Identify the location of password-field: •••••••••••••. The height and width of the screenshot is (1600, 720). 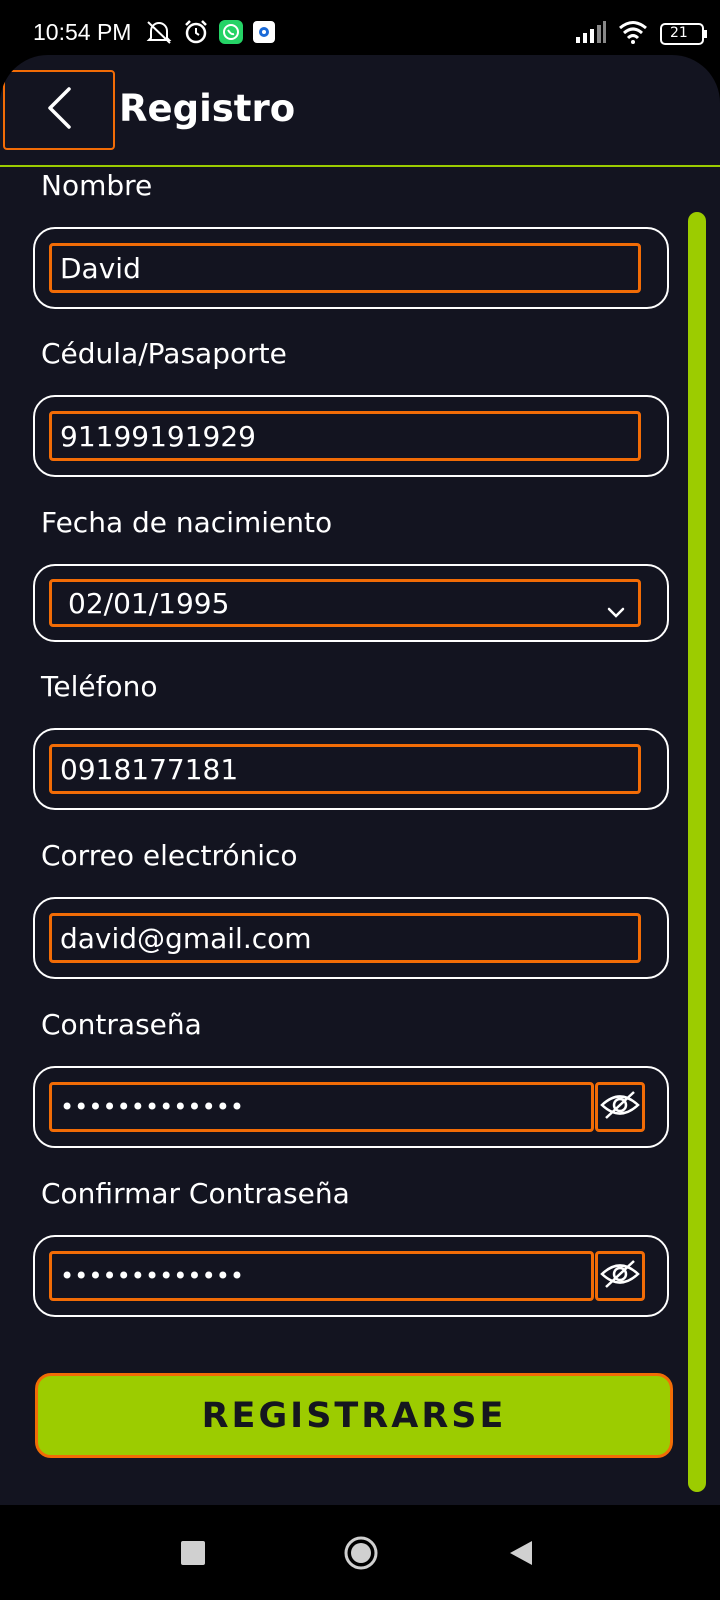
(351, 1107).